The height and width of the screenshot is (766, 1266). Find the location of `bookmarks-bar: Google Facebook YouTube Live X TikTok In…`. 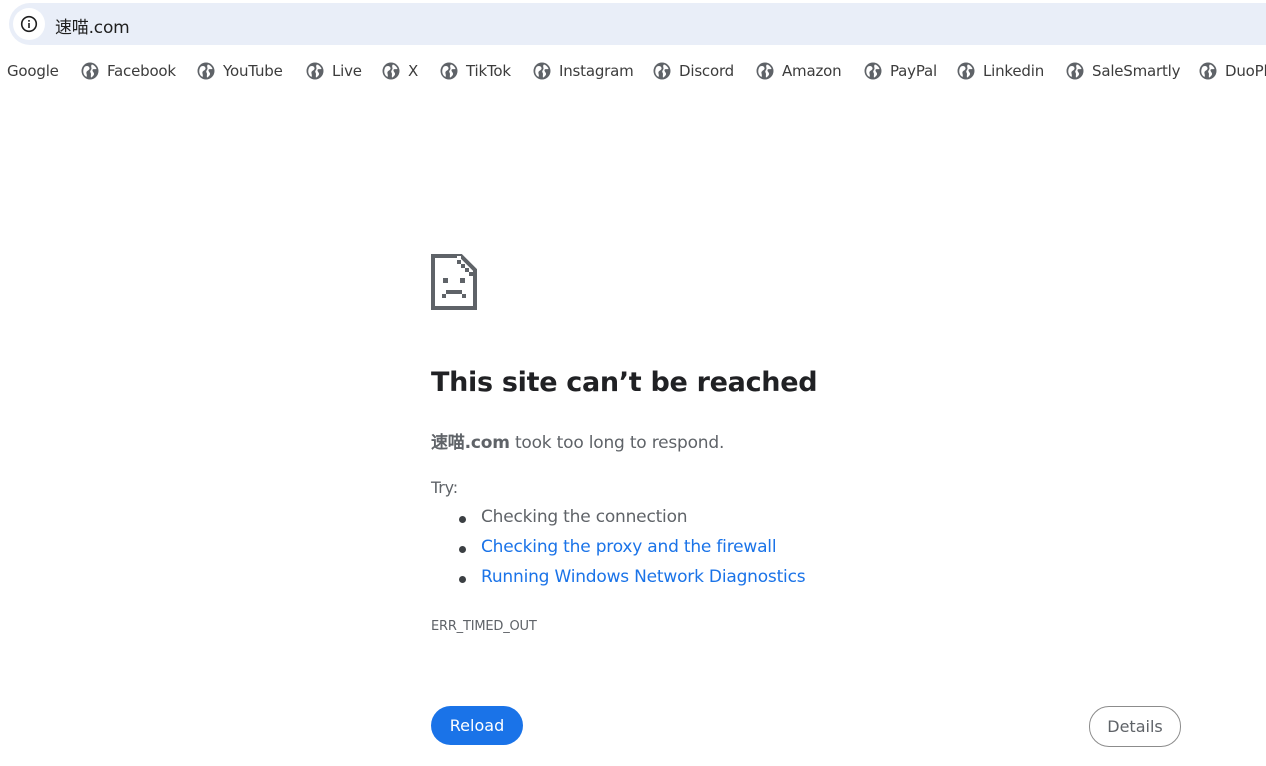

bookmarks-bar: Google Facebook YouTube Live X TikTok In… is located at coordinates (633, 71).